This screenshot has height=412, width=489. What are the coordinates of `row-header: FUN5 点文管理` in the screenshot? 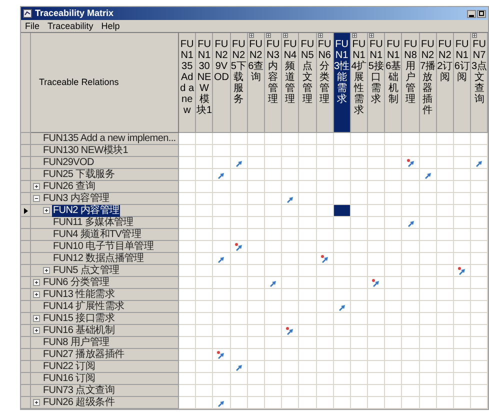 It's located at (105, 271).